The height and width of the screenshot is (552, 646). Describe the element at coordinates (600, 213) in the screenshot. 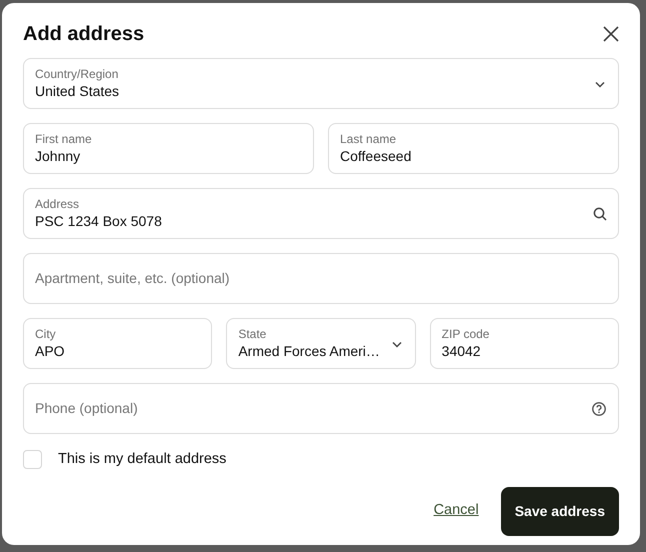

I see `search-icon` at that location.